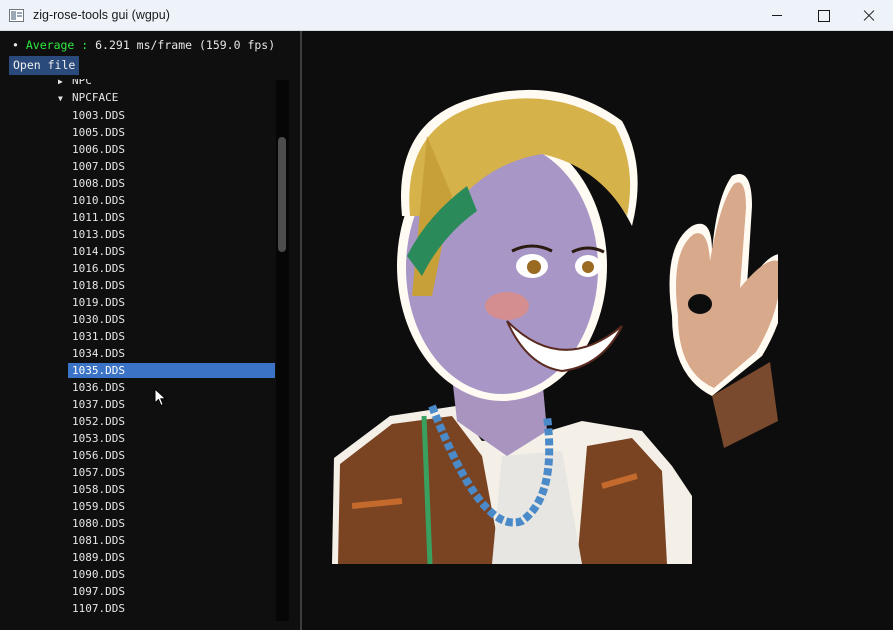  What do you see at coordinates (185, 45) in the screenshot?
I see `frame-time-value: 6.291 ms/frame (159.0 fps)` at bounding box center [185, 45].